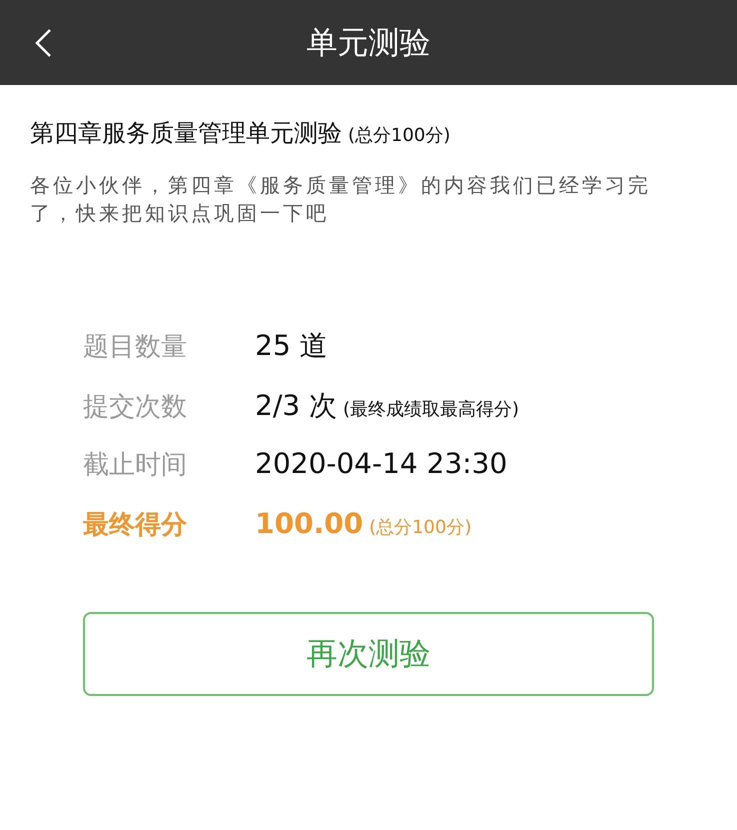 The image size is (737, 830). Describe the element at coordinates (43, 43) in the screenshot. I see `back-icon` at that location.